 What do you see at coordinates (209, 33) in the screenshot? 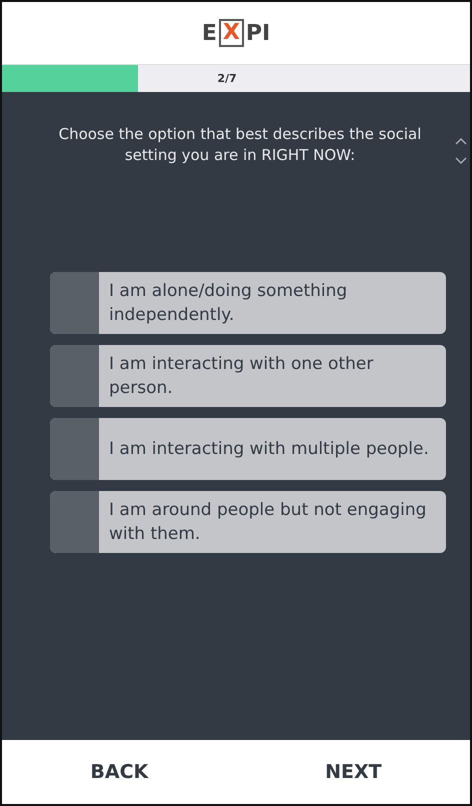
I see `logo-text: E` at bounding box center [209, 33].